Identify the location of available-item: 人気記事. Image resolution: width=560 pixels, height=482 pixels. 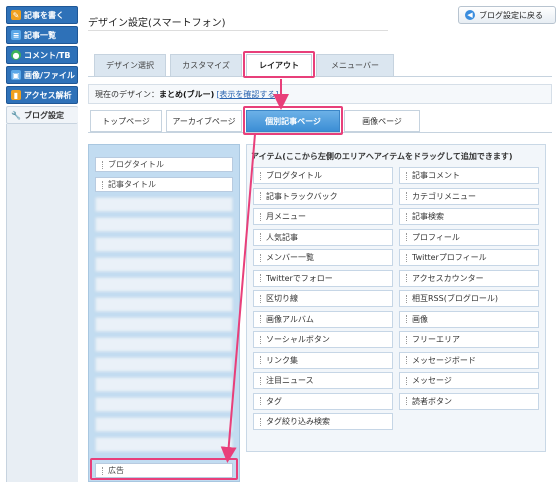
(323, 237).